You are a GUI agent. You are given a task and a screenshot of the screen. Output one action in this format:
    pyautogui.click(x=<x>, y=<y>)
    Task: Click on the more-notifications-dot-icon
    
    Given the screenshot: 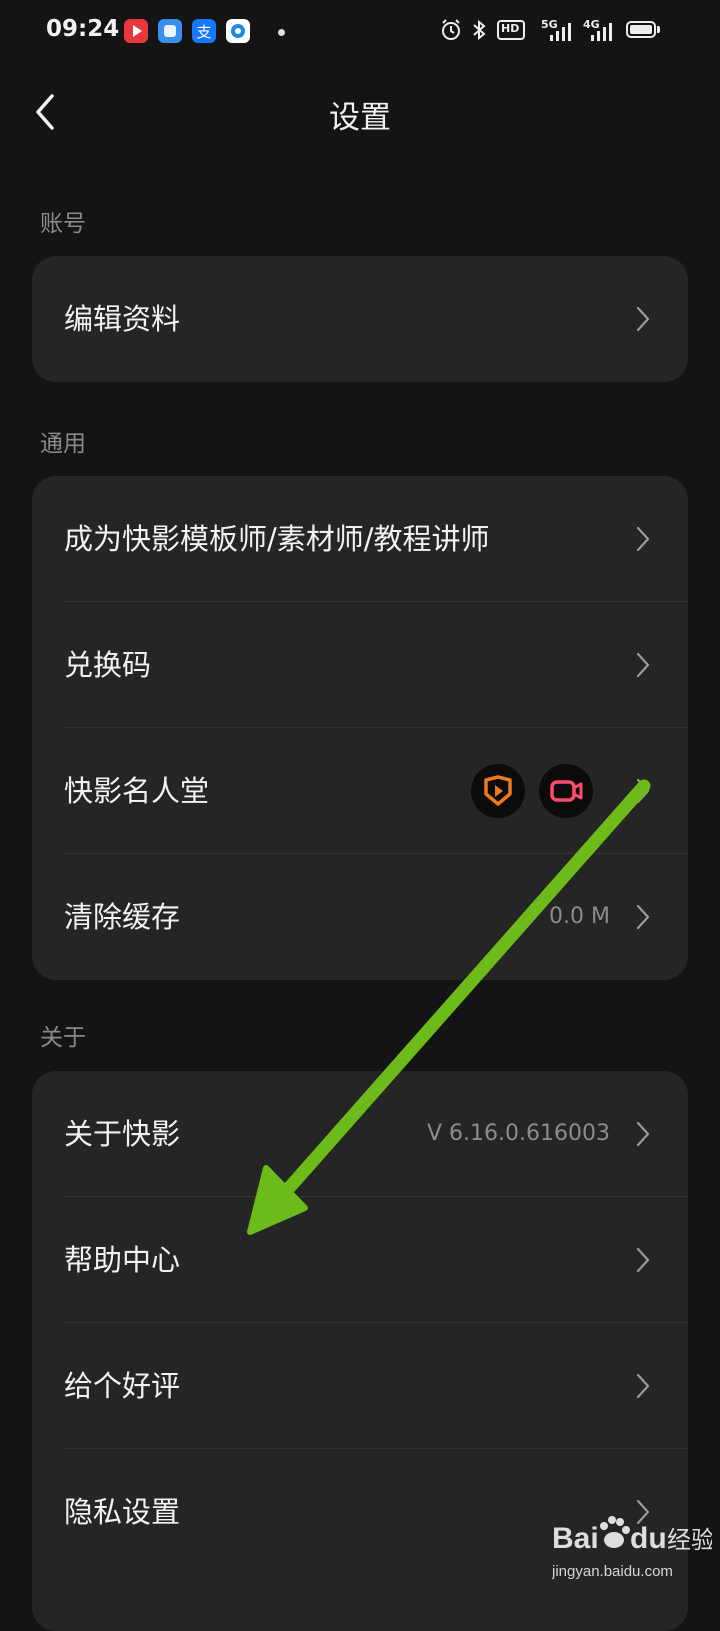 What is the action you would take?
    pyautogui.click(x=281, y=32)
    